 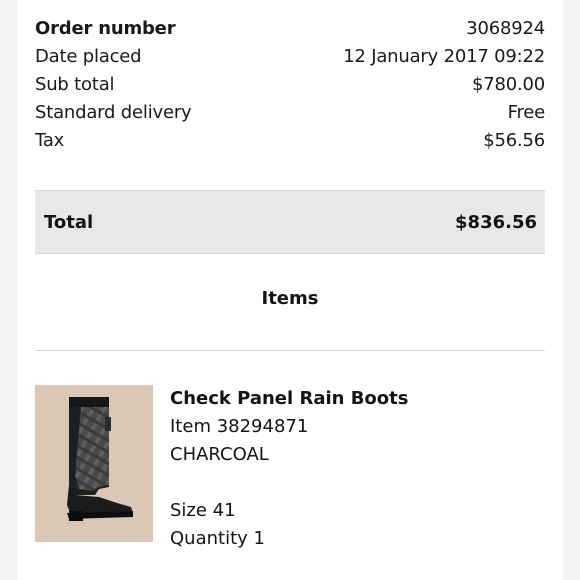 I want to click on subtotal-row: Sub total $780.00, so click(x=290, y=84).